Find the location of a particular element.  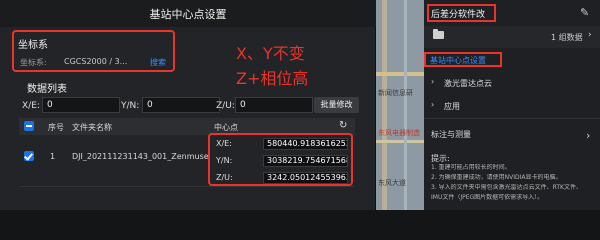

map-label: 东风大道 is located at coordinates (392, 183).